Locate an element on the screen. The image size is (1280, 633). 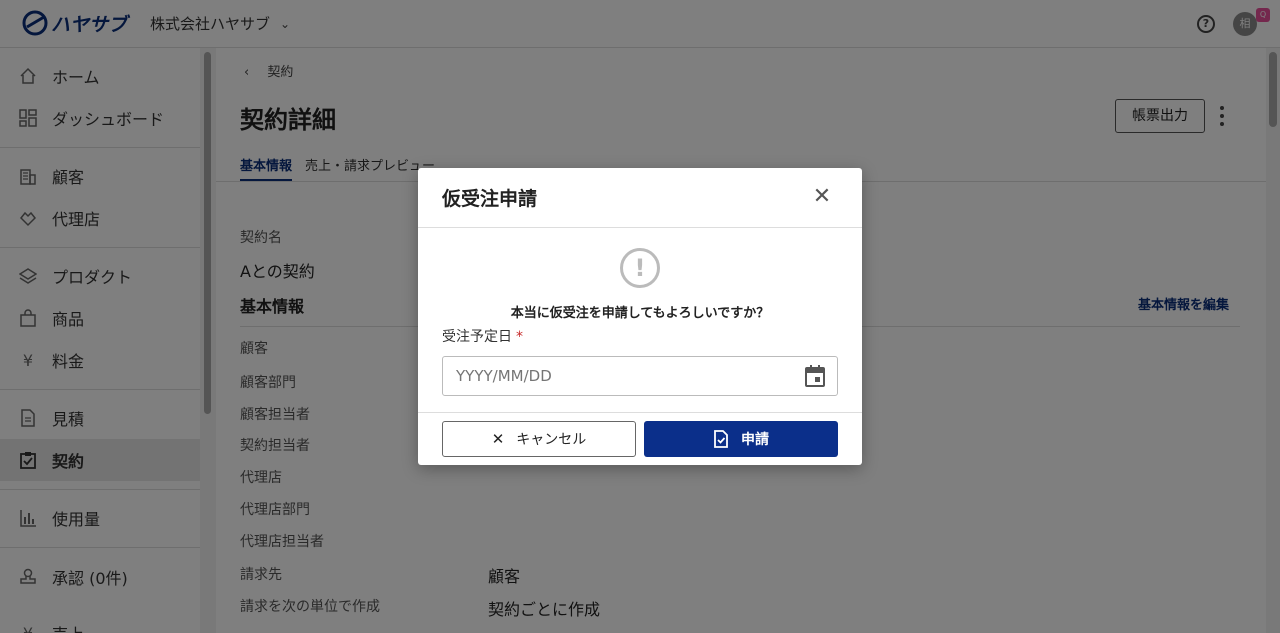
cancel-button: ✕ キャンセル is located at coordinates (539, 439).